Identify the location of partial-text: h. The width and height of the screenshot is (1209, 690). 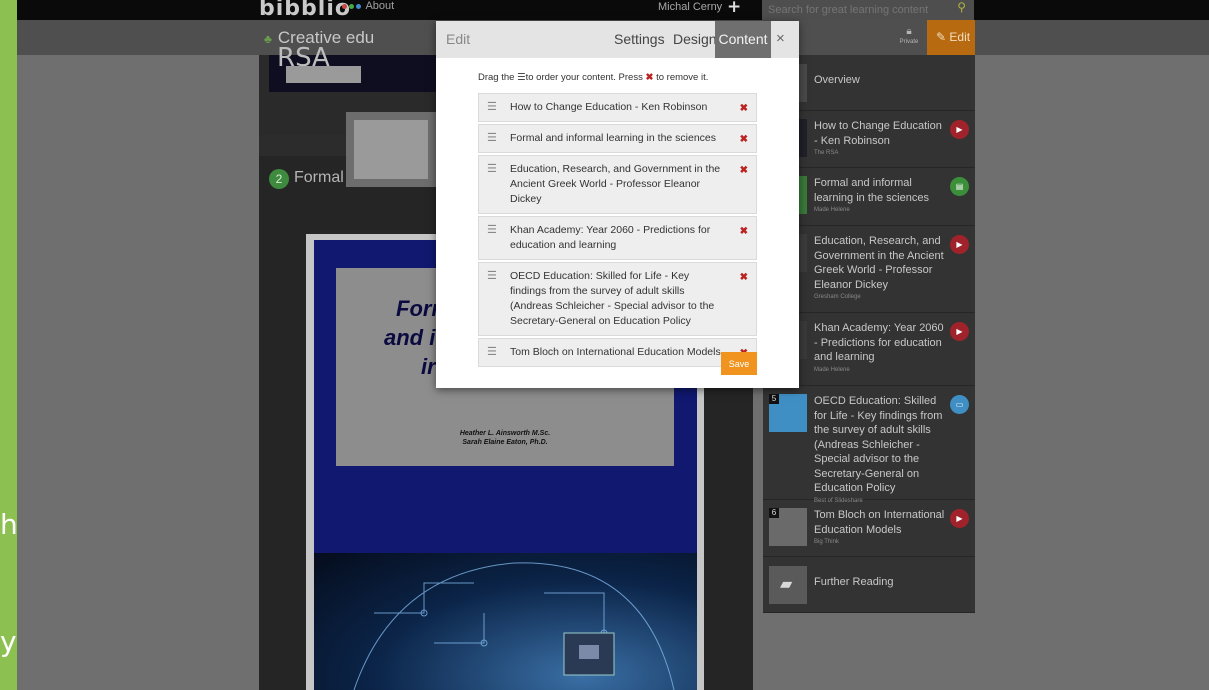
(9, 524).